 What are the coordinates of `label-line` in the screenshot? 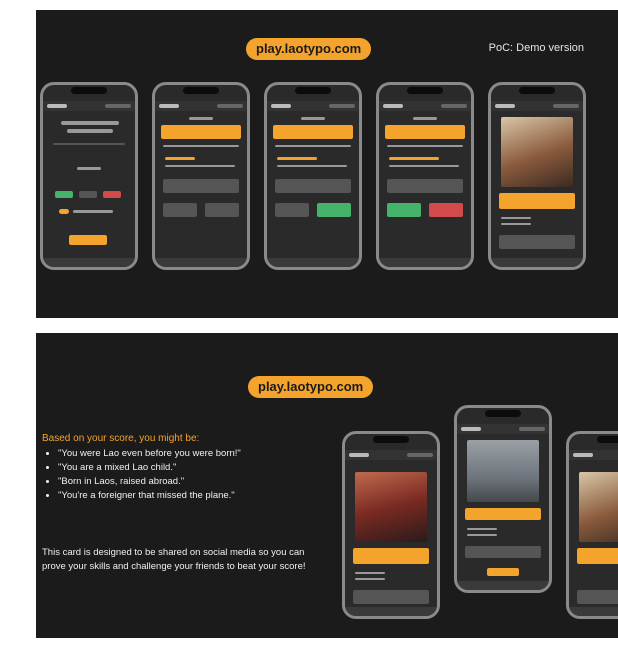 It's located at (89, 168).